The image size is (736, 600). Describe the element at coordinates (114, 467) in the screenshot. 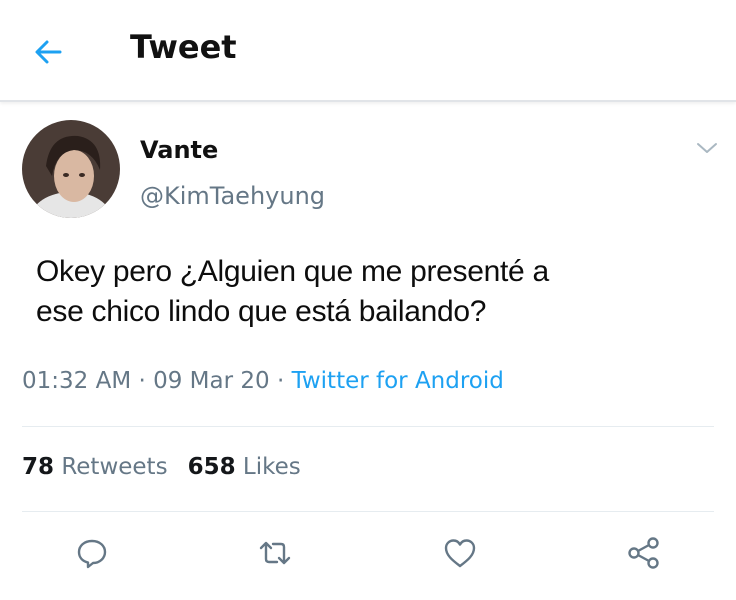

I see `retweets-label: Retweets` at that location.